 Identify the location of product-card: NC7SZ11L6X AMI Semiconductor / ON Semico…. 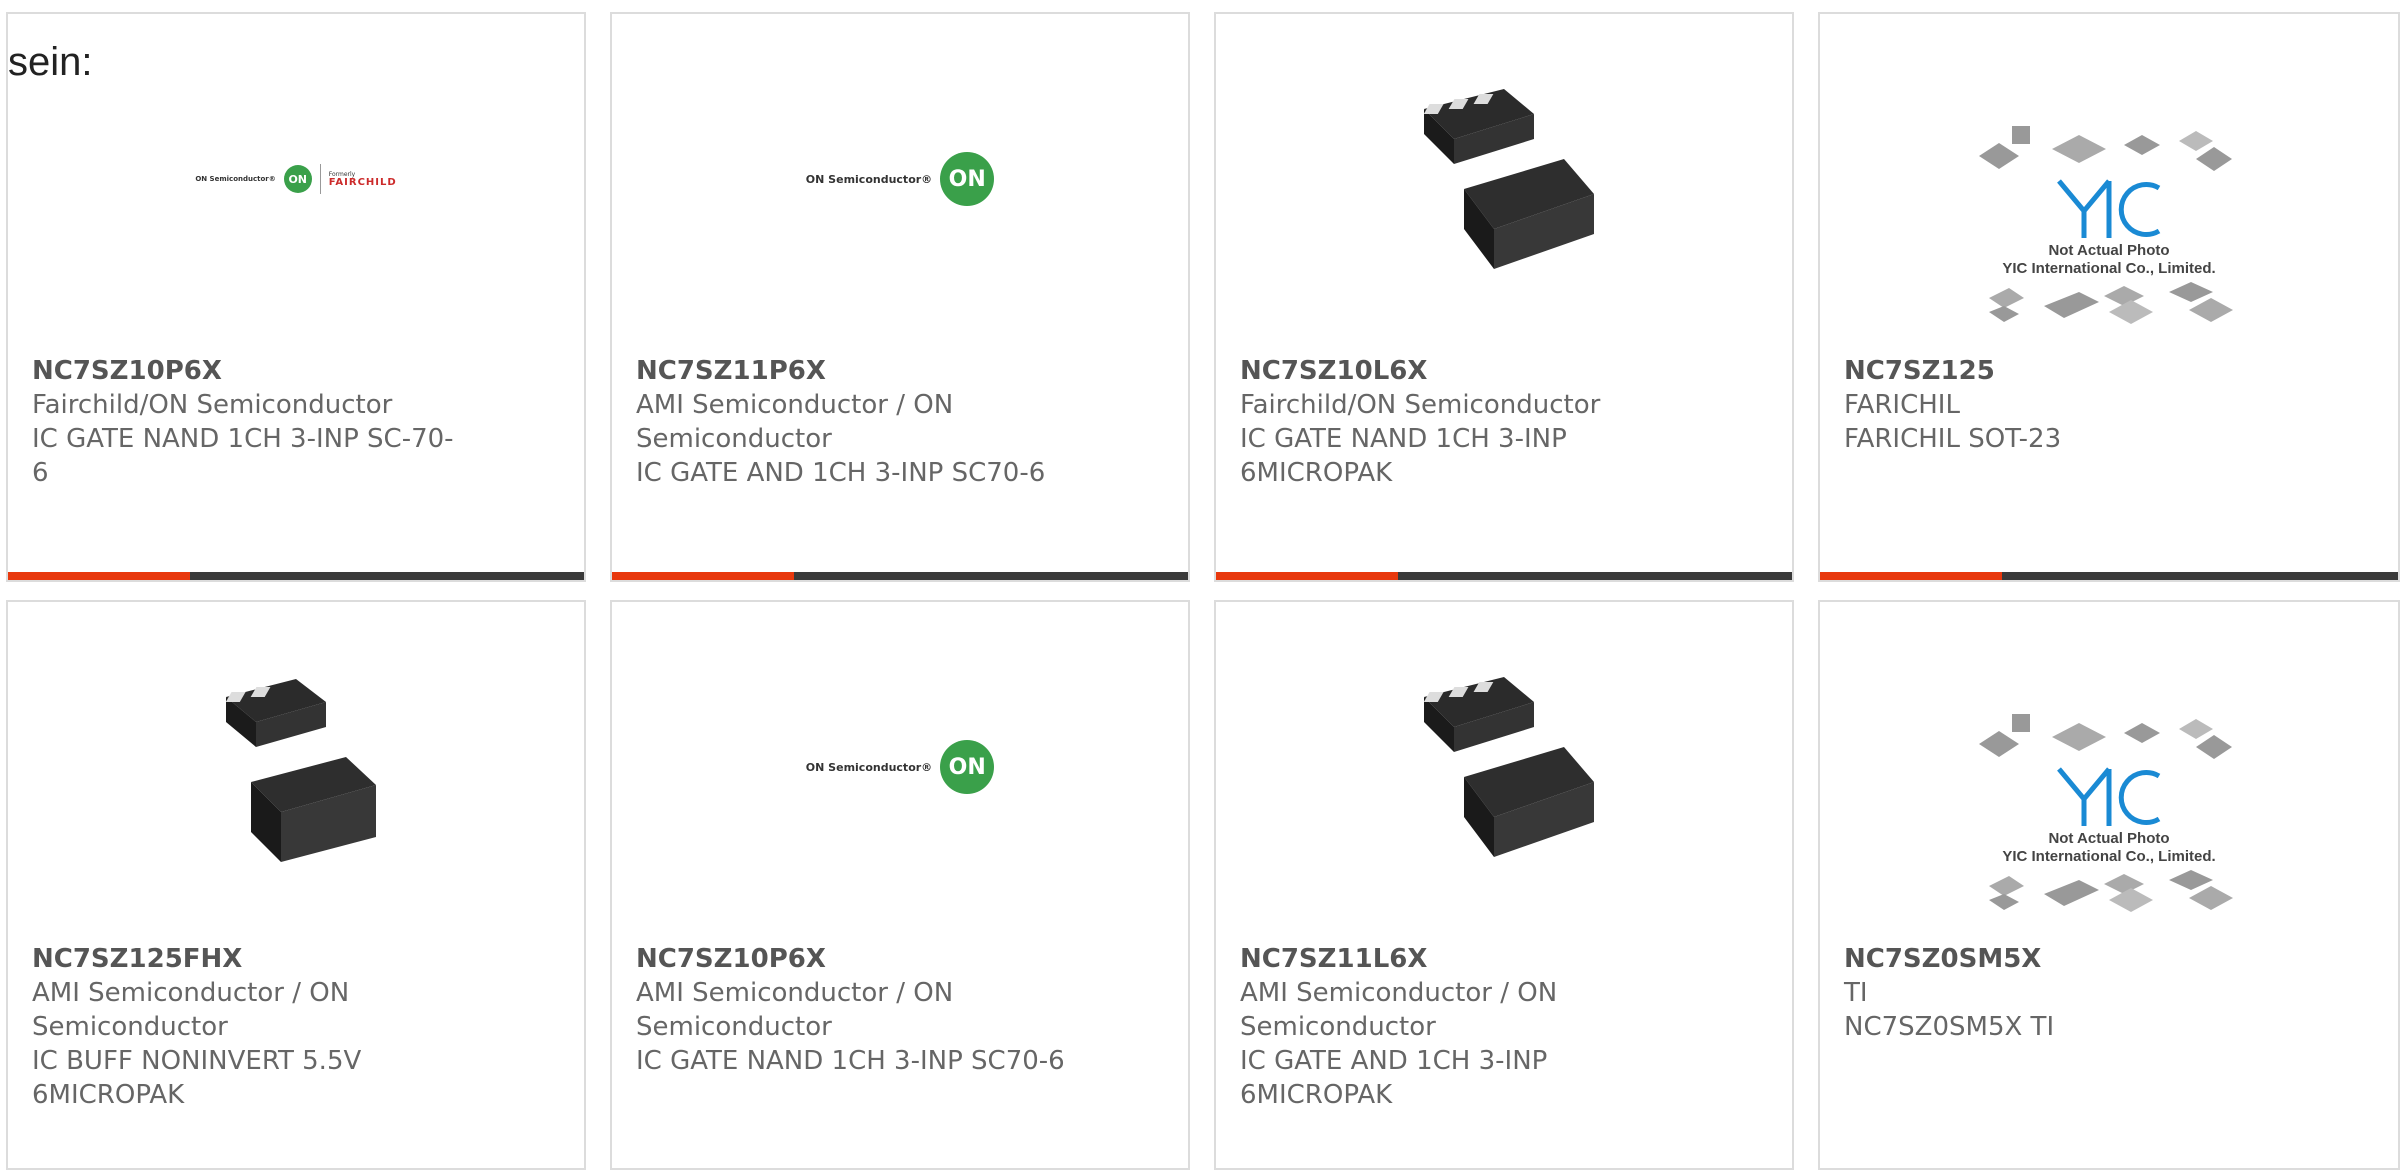
(1504, 885).